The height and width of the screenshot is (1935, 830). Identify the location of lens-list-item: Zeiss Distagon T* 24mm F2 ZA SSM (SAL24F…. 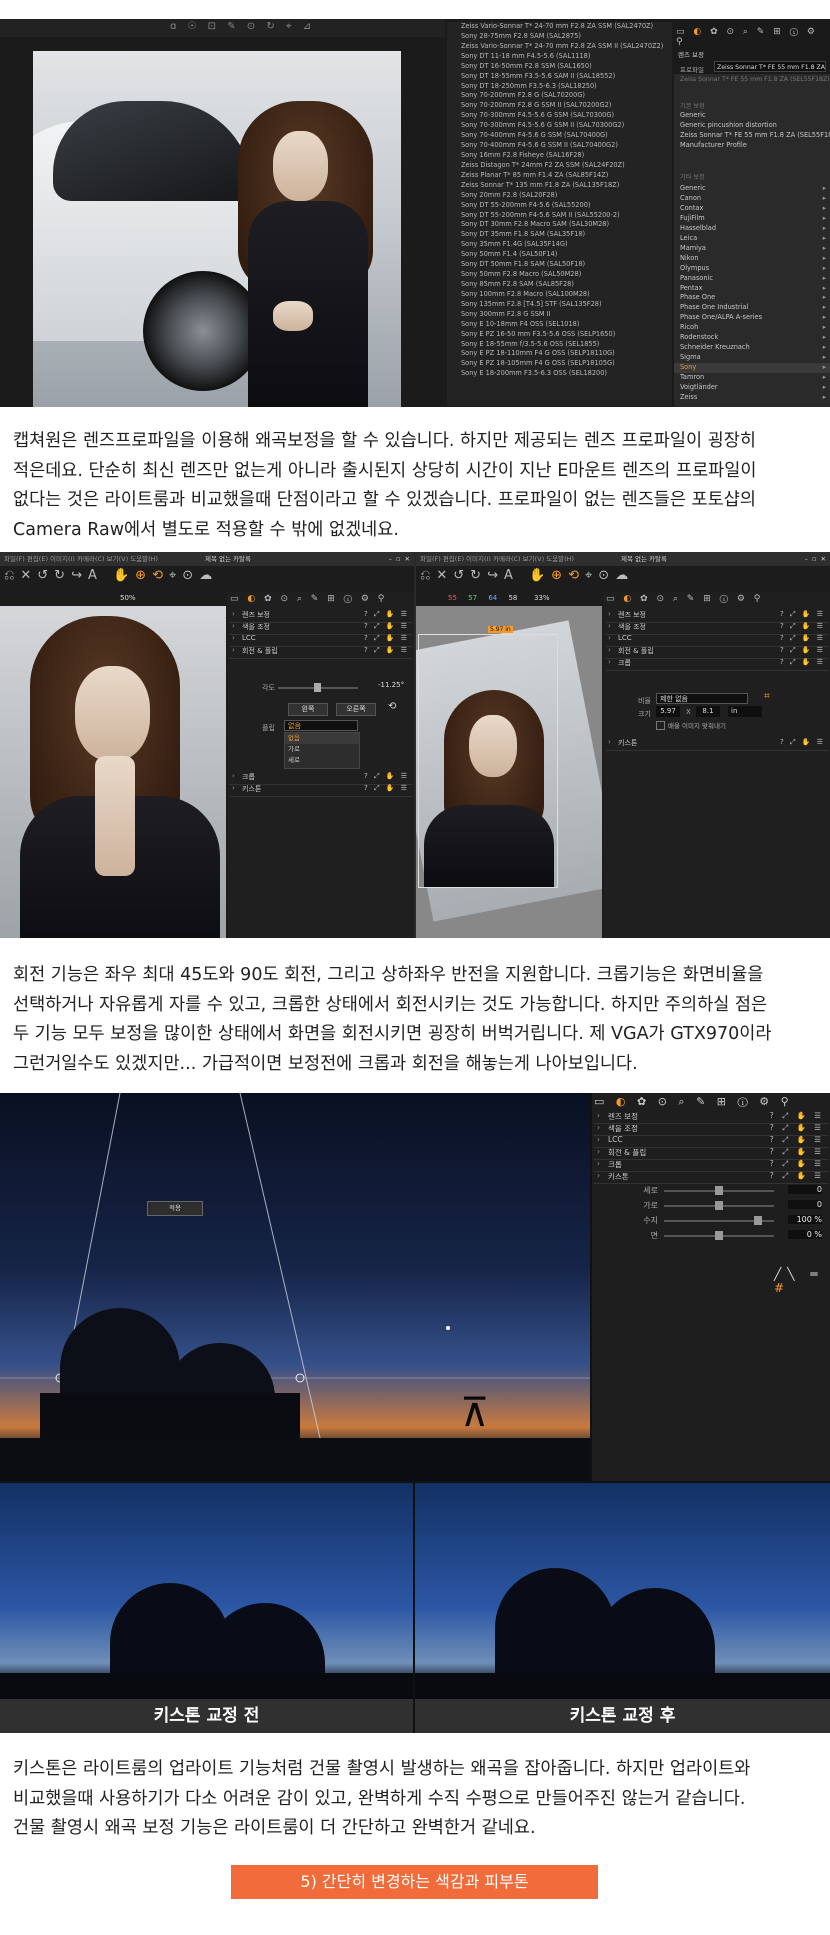
(566, 166).